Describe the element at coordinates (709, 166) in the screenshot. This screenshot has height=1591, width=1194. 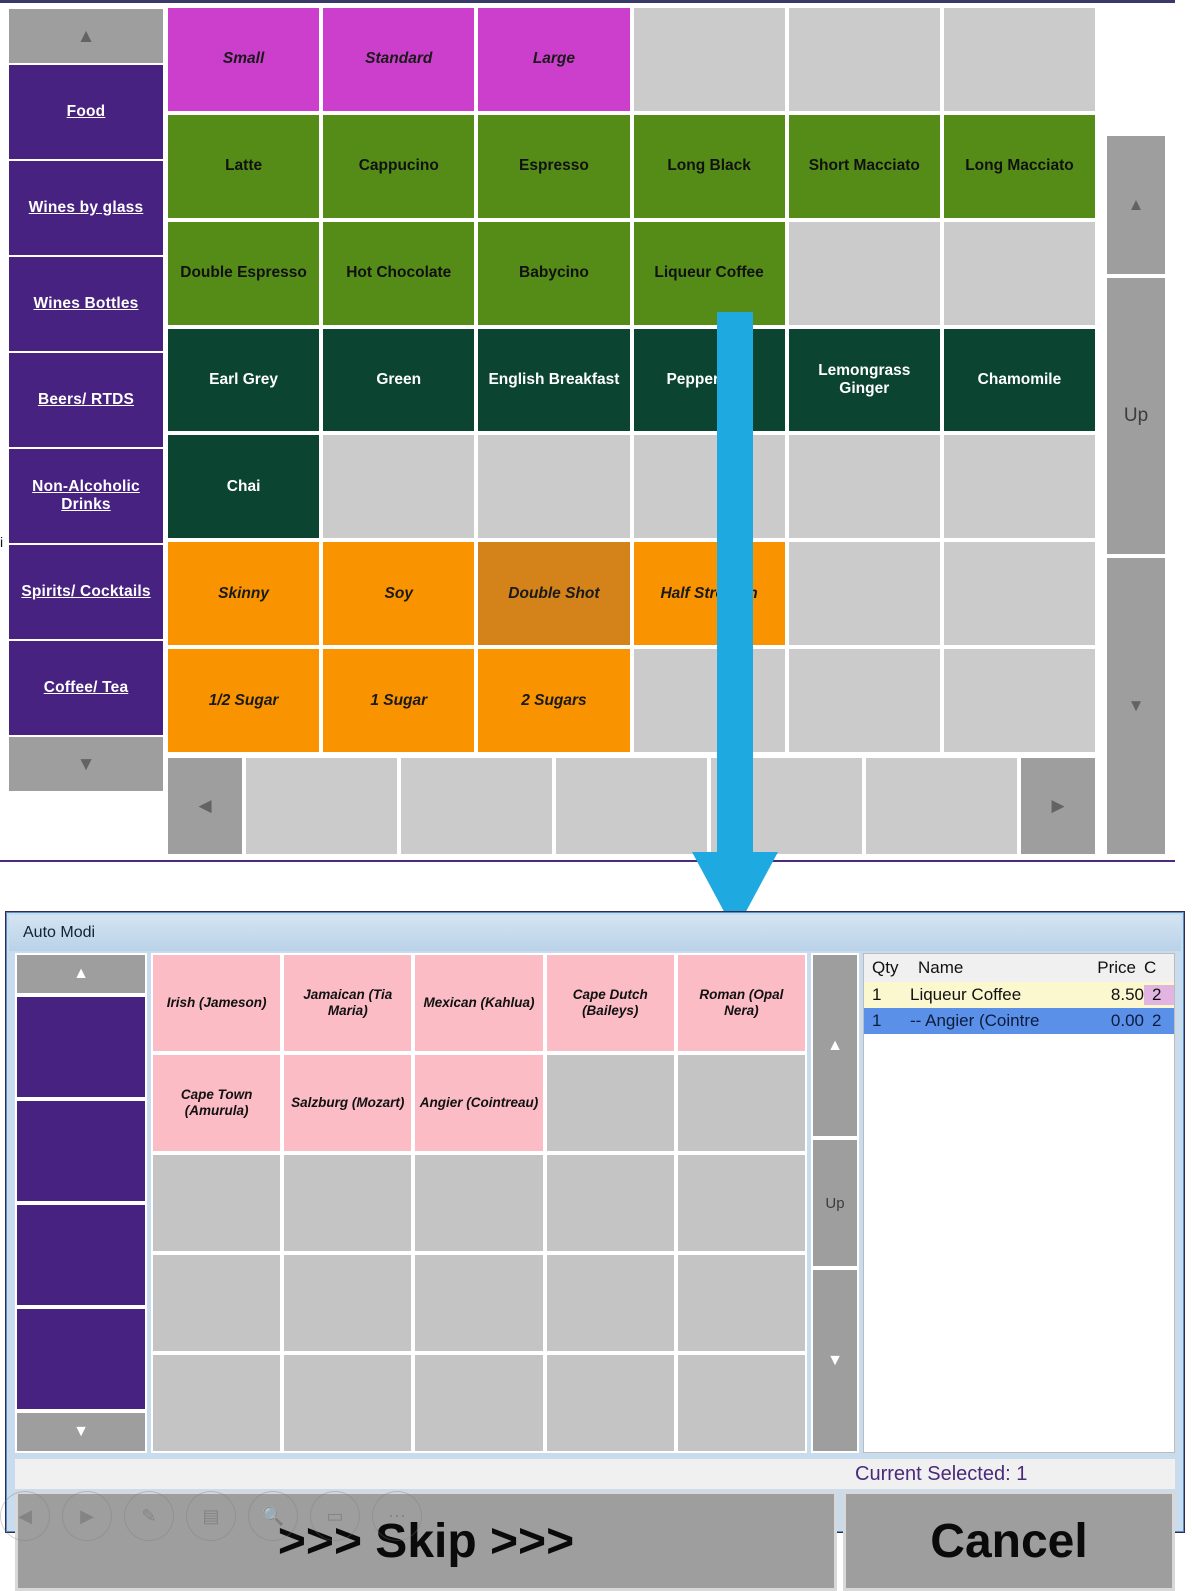
I see `product-tile-long-black: Long Black` at that location.